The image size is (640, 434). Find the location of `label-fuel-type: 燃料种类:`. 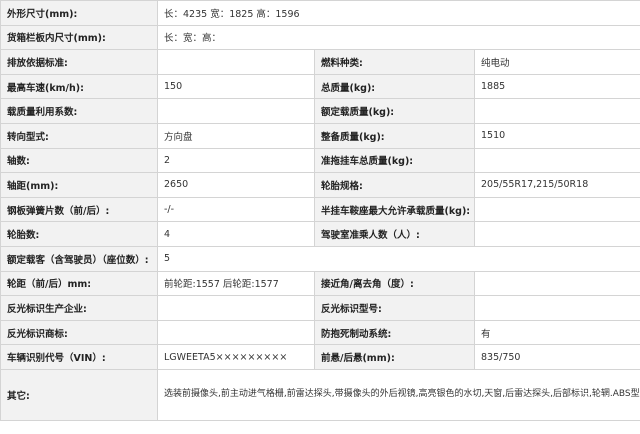

label-fuel-type: 燃料种类: is located at coordinates (394, 62).